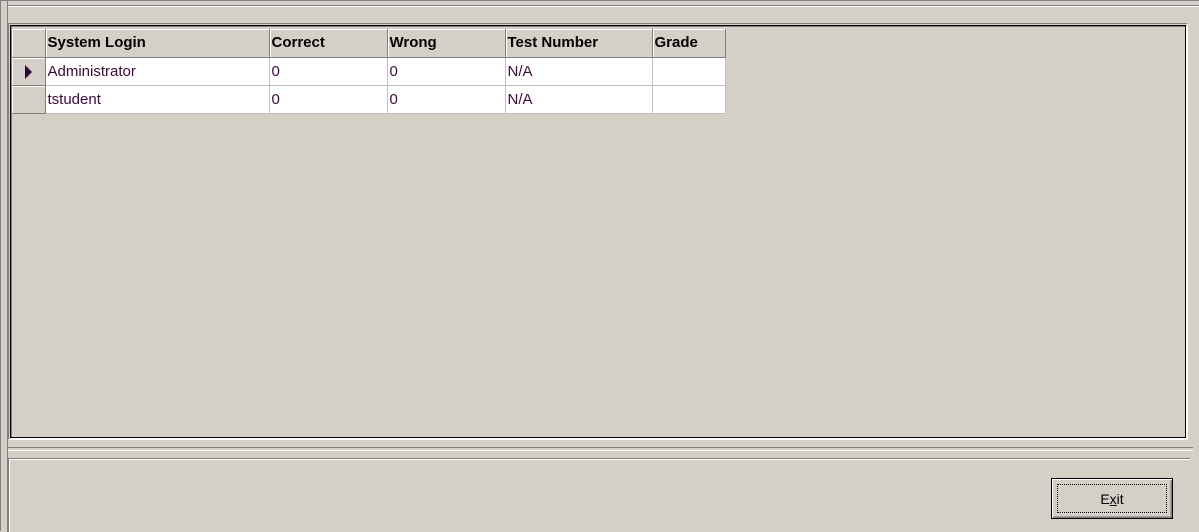  Describe the element at coordinates (1120, 498) in the screenshot. I see `exit-label-end: it` at that location.